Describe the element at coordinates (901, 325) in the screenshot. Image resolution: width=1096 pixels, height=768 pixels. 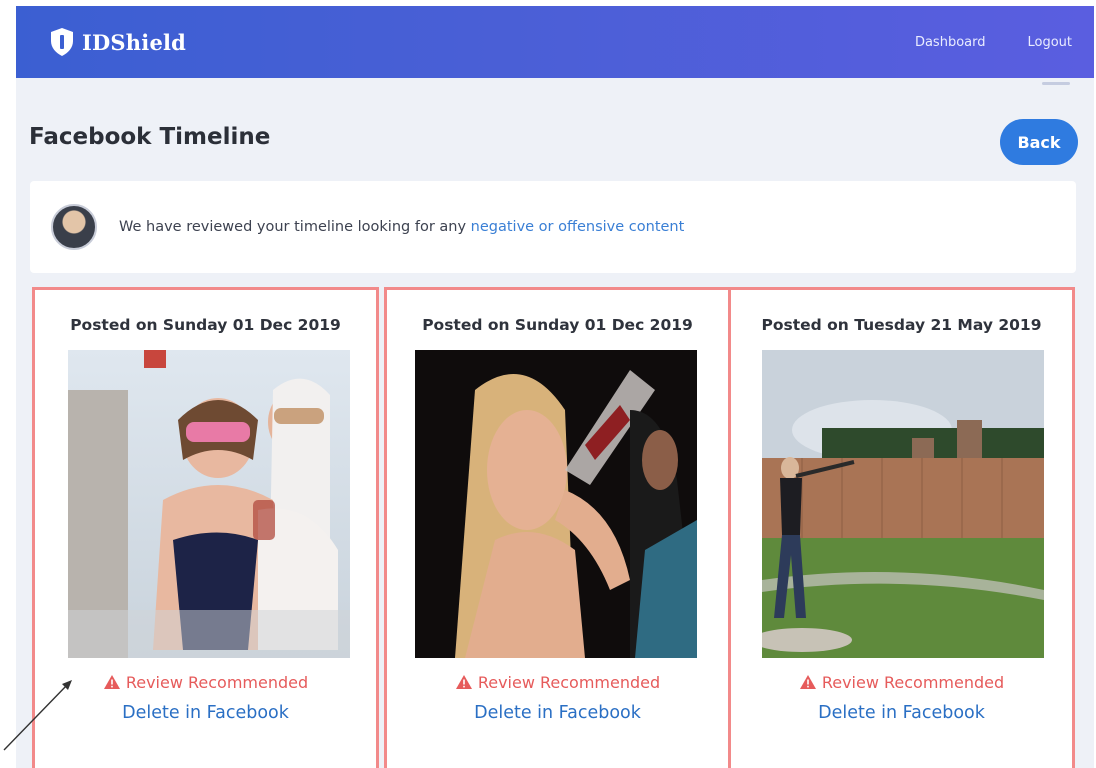
I see `post-date: Posted on Tuesday 21 May 2019` at that location.